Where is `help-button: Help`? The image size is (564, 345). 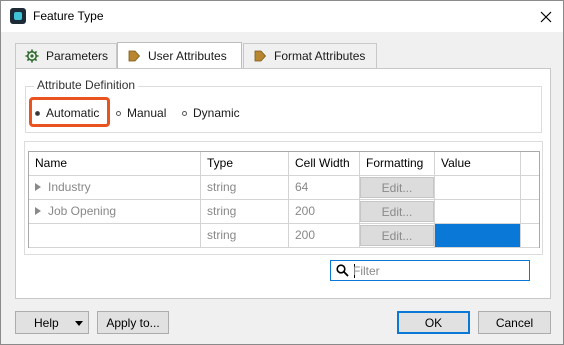 help-button: Help is located at coordinates (52, 322).